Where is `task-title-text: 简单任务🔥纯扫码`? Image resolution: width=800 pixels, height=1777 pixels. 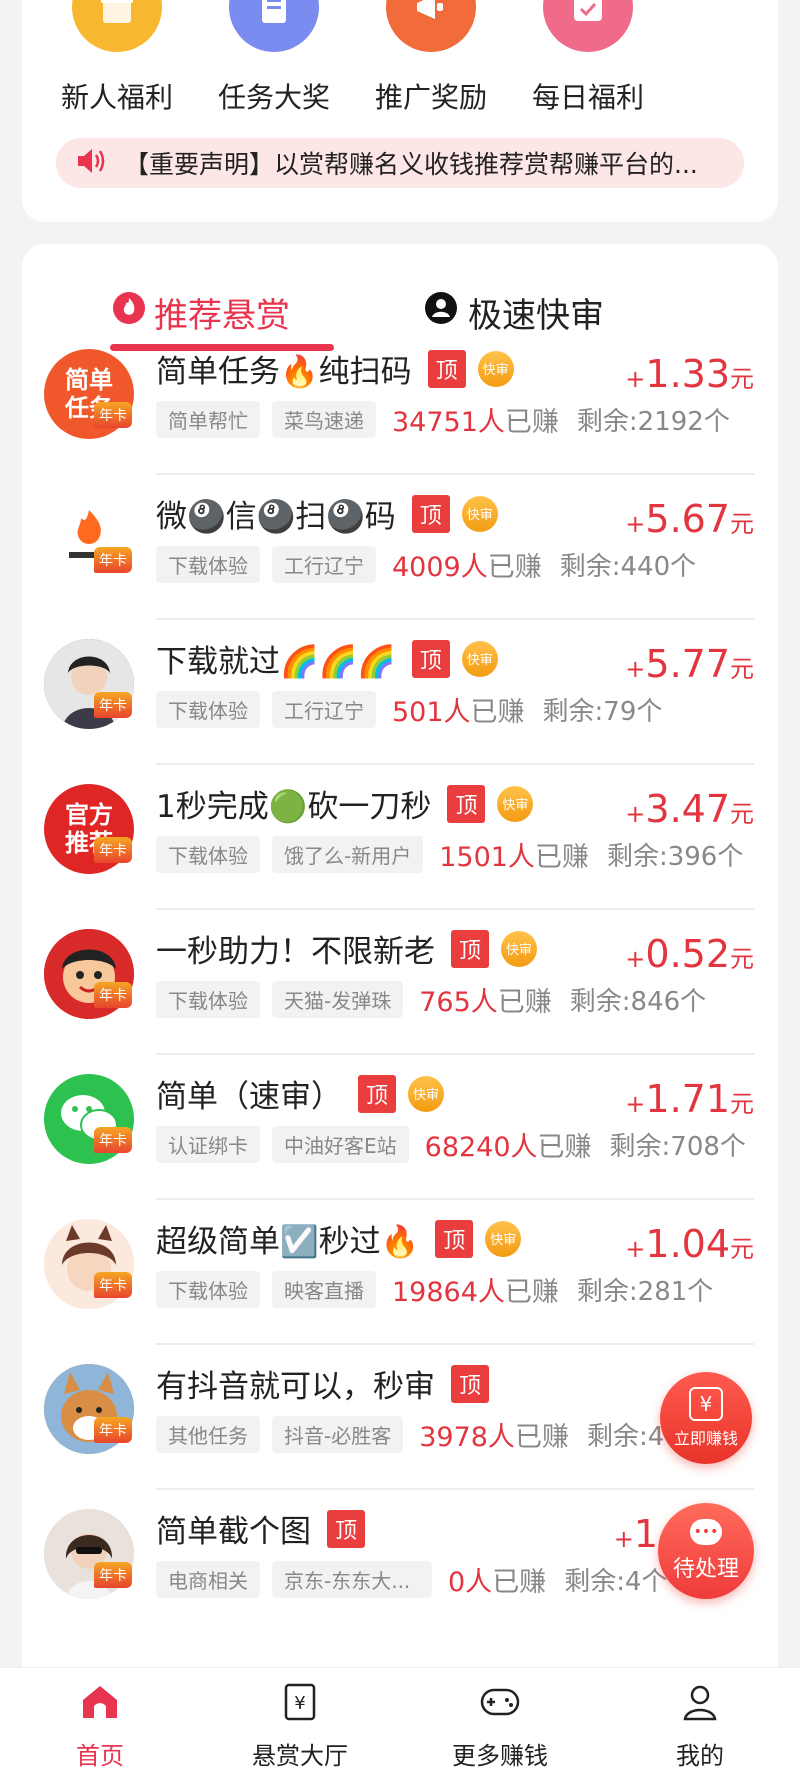
task-title-text: 简单任务🔥纯扫码 is located at coordinates (284, 372).